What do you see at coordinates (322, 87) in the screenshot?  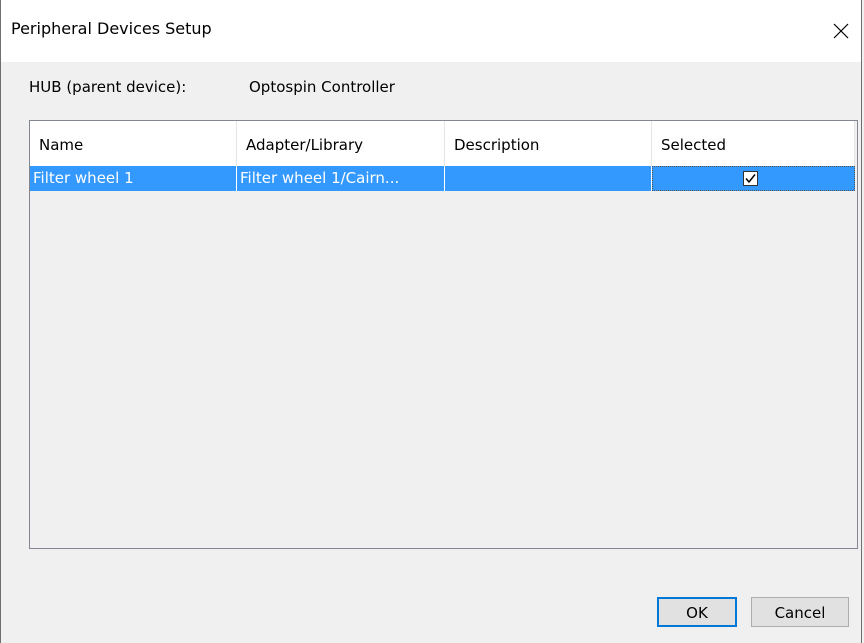 I see `hub-value: Optospin Controller` at bounding box center [322, 87].